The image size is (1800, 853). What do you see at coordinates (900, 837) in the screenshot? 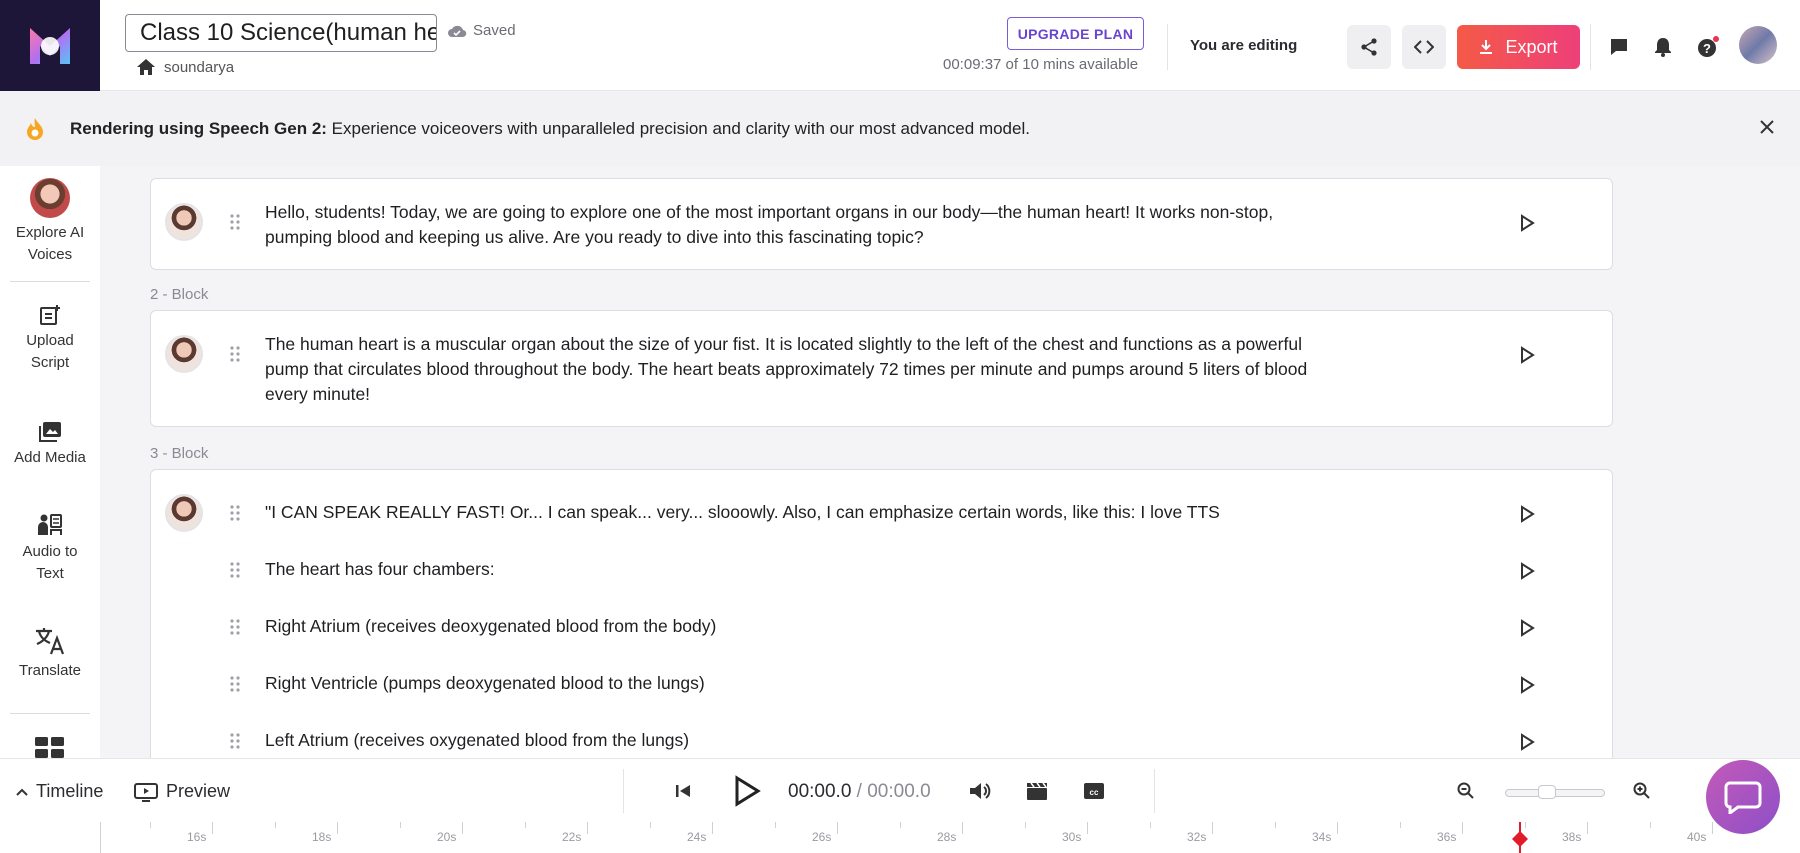
I see `timeline-ruler: 16s 18s 20s 22s 24s 26s 28s 30s 32s 34s 36s 38s 40s` at bounding box center [900, 837].